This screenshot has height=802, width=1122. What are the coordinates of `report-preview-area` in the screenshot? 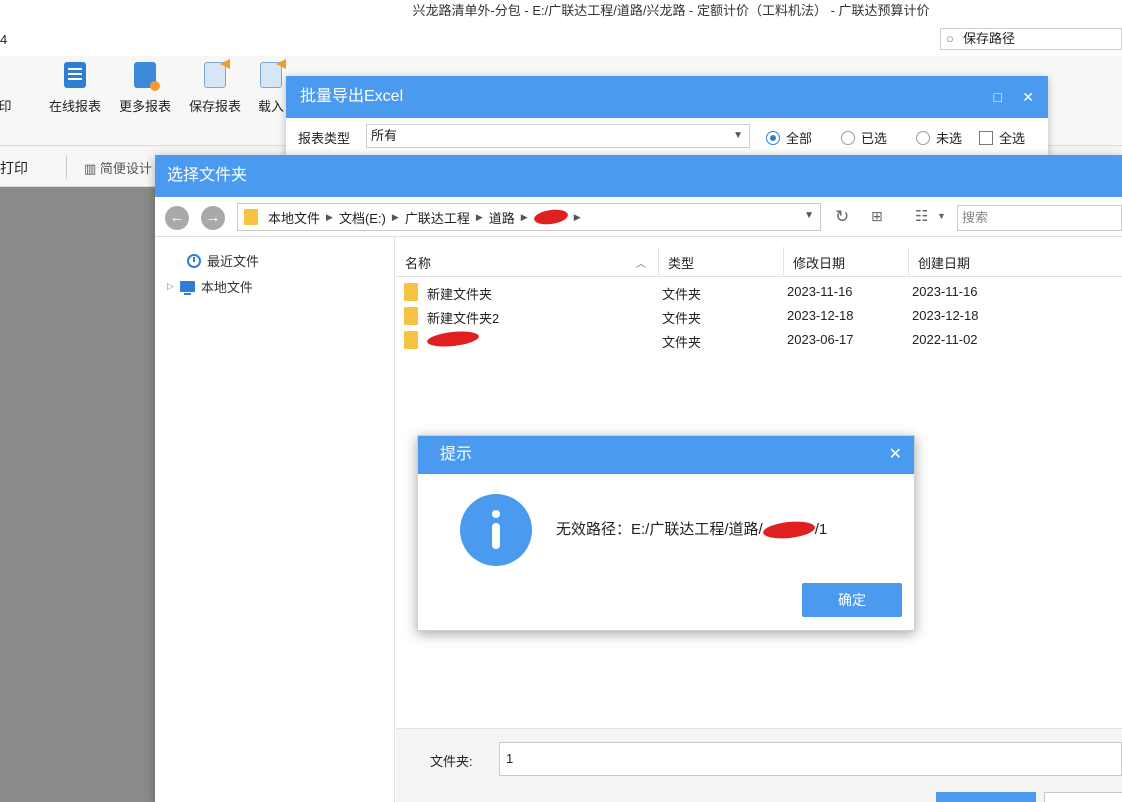 It's located at (80, 494).